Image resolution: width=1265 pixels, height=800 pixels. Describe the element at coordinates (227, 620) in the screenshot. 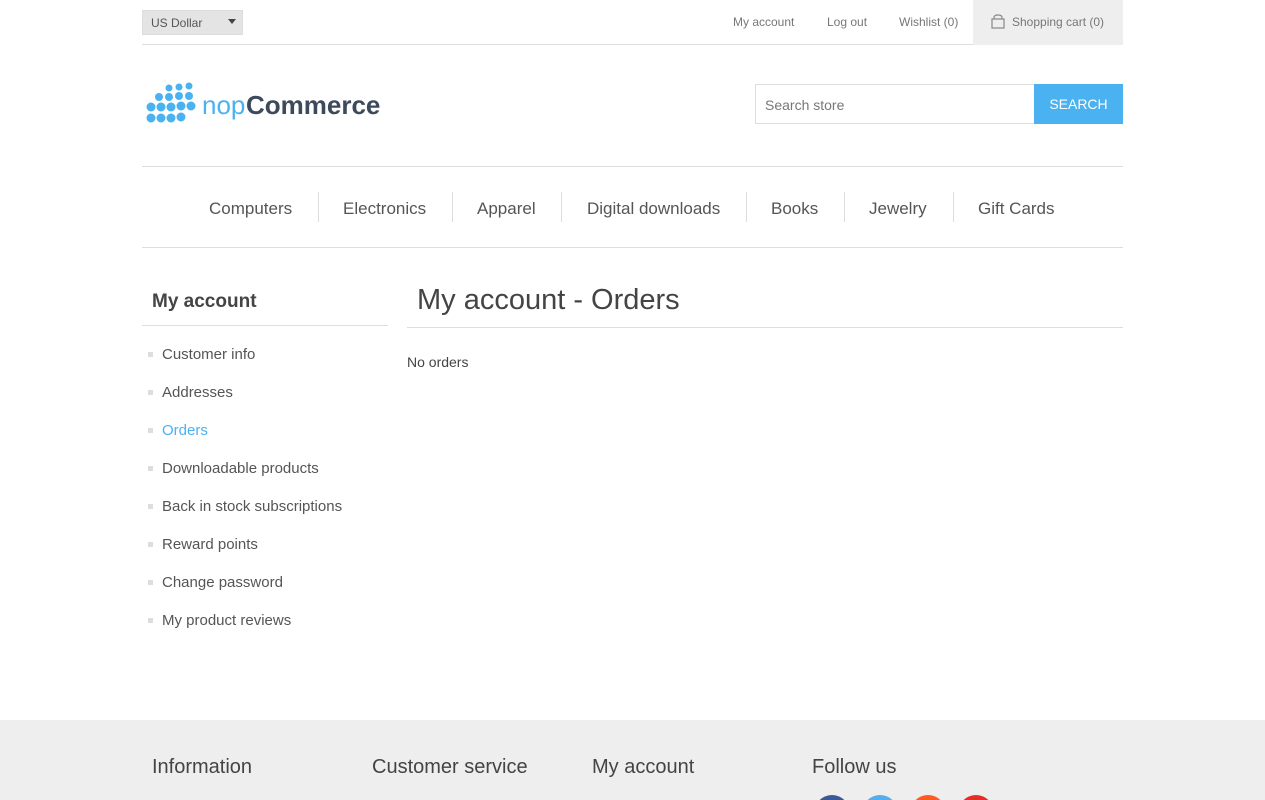

I see `sidebar-item-label: My product reviews` at that location.